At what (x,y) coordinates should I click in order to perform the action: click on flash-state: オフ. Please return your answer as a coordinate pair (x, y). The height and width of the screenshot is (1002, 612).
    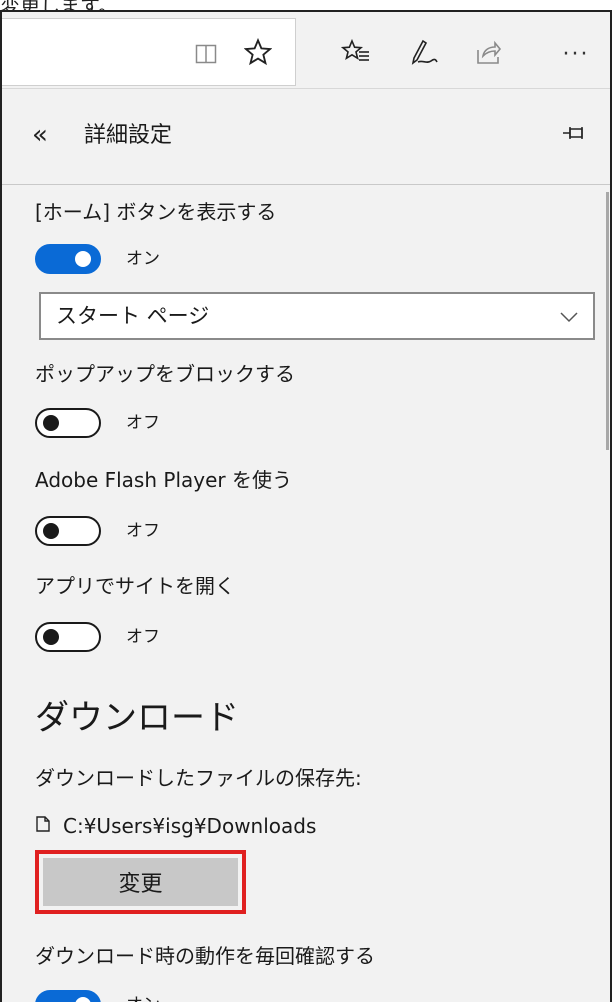
    Looking at the image, I should click on (143, 531).